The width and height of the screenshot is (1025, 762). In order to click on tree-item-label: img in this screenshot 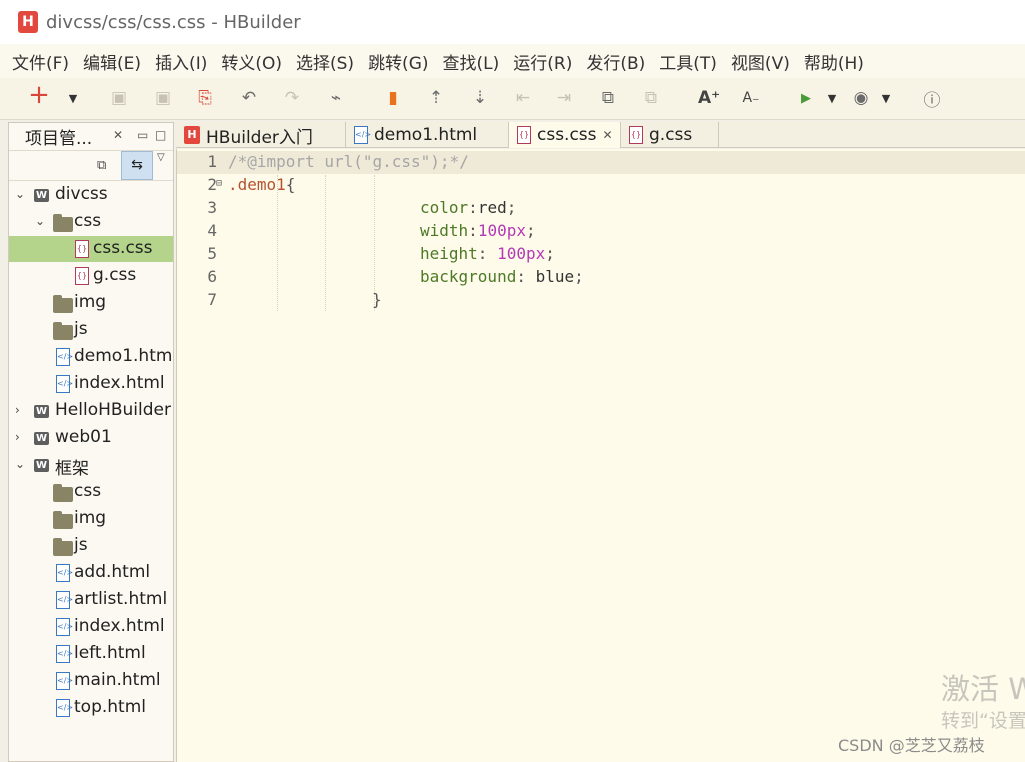, I will do `click(90, 518)`.